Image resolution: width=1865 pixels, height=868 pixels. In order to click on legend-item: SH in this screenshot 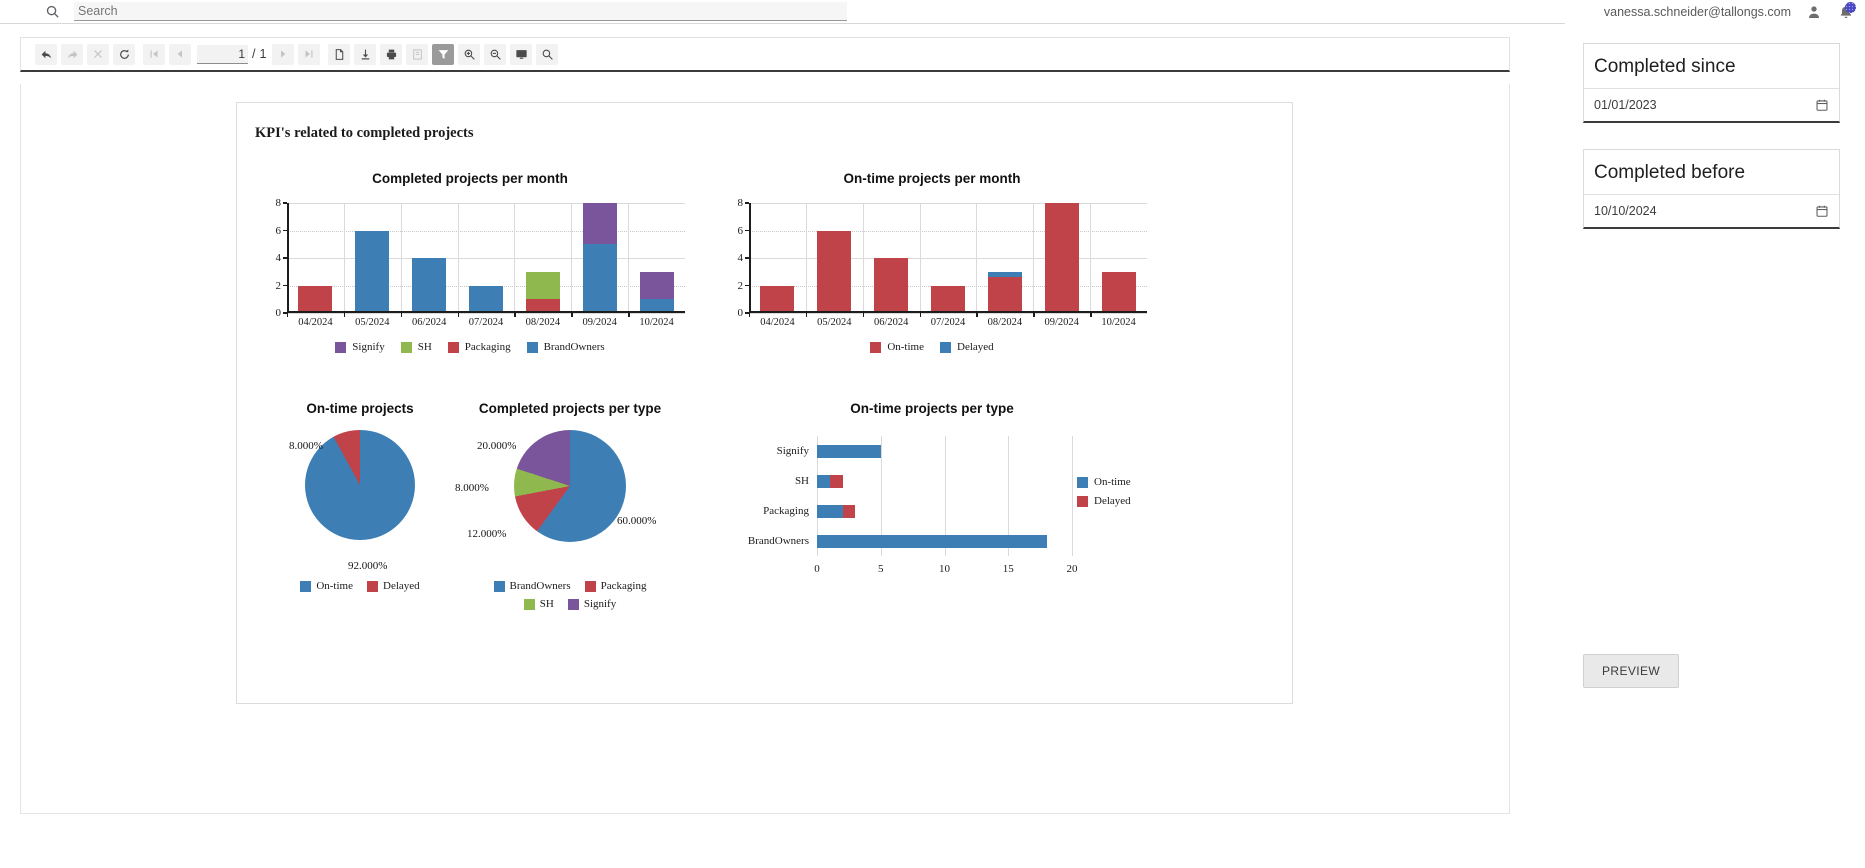, I will do `click(416, 347)`.